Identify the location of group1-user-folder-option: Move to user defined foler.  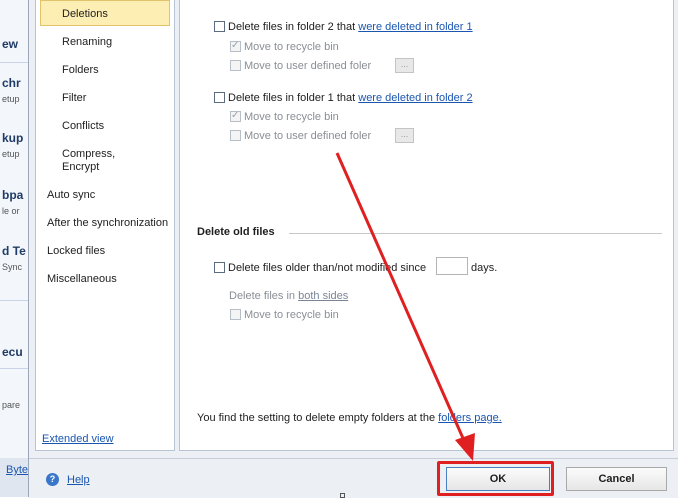
(300, 66).